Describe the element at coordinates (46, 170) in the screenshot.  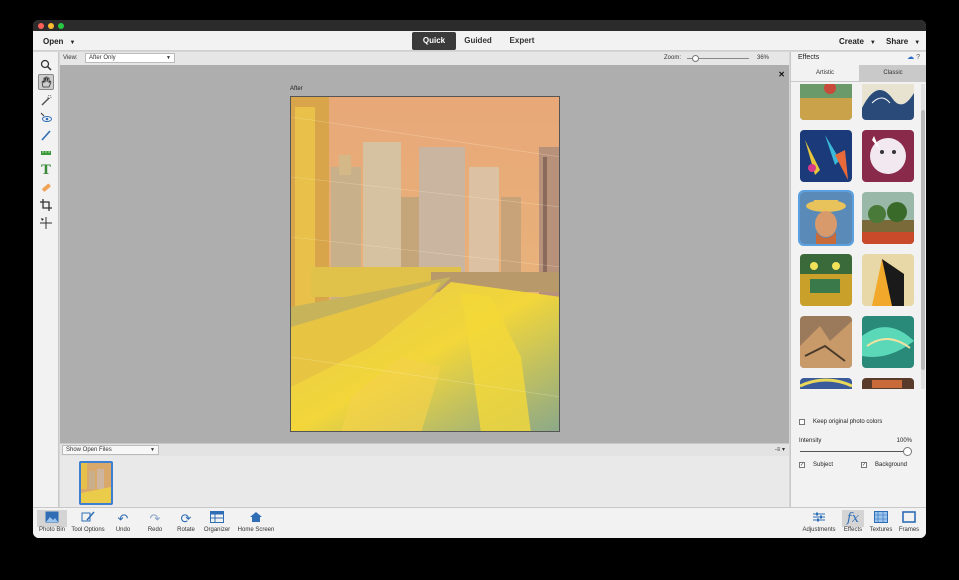
I see `type-tool-icon: T` at that location.